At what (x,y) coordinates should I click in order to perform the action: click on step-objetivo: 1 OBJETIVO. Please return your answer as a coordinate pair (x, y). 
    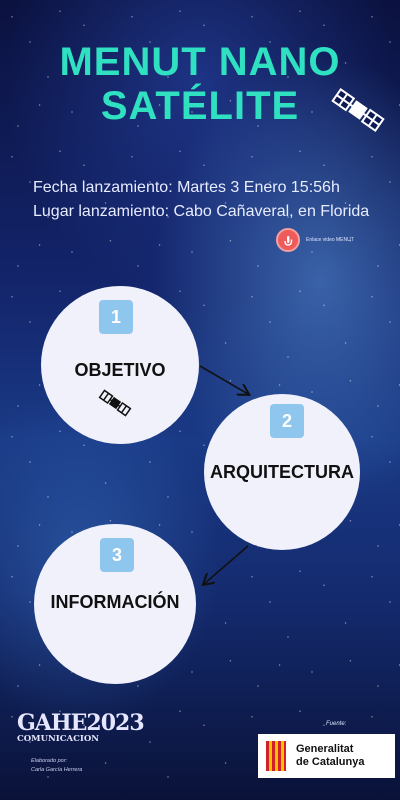
    Looking at the image, I should click on (120, 365).